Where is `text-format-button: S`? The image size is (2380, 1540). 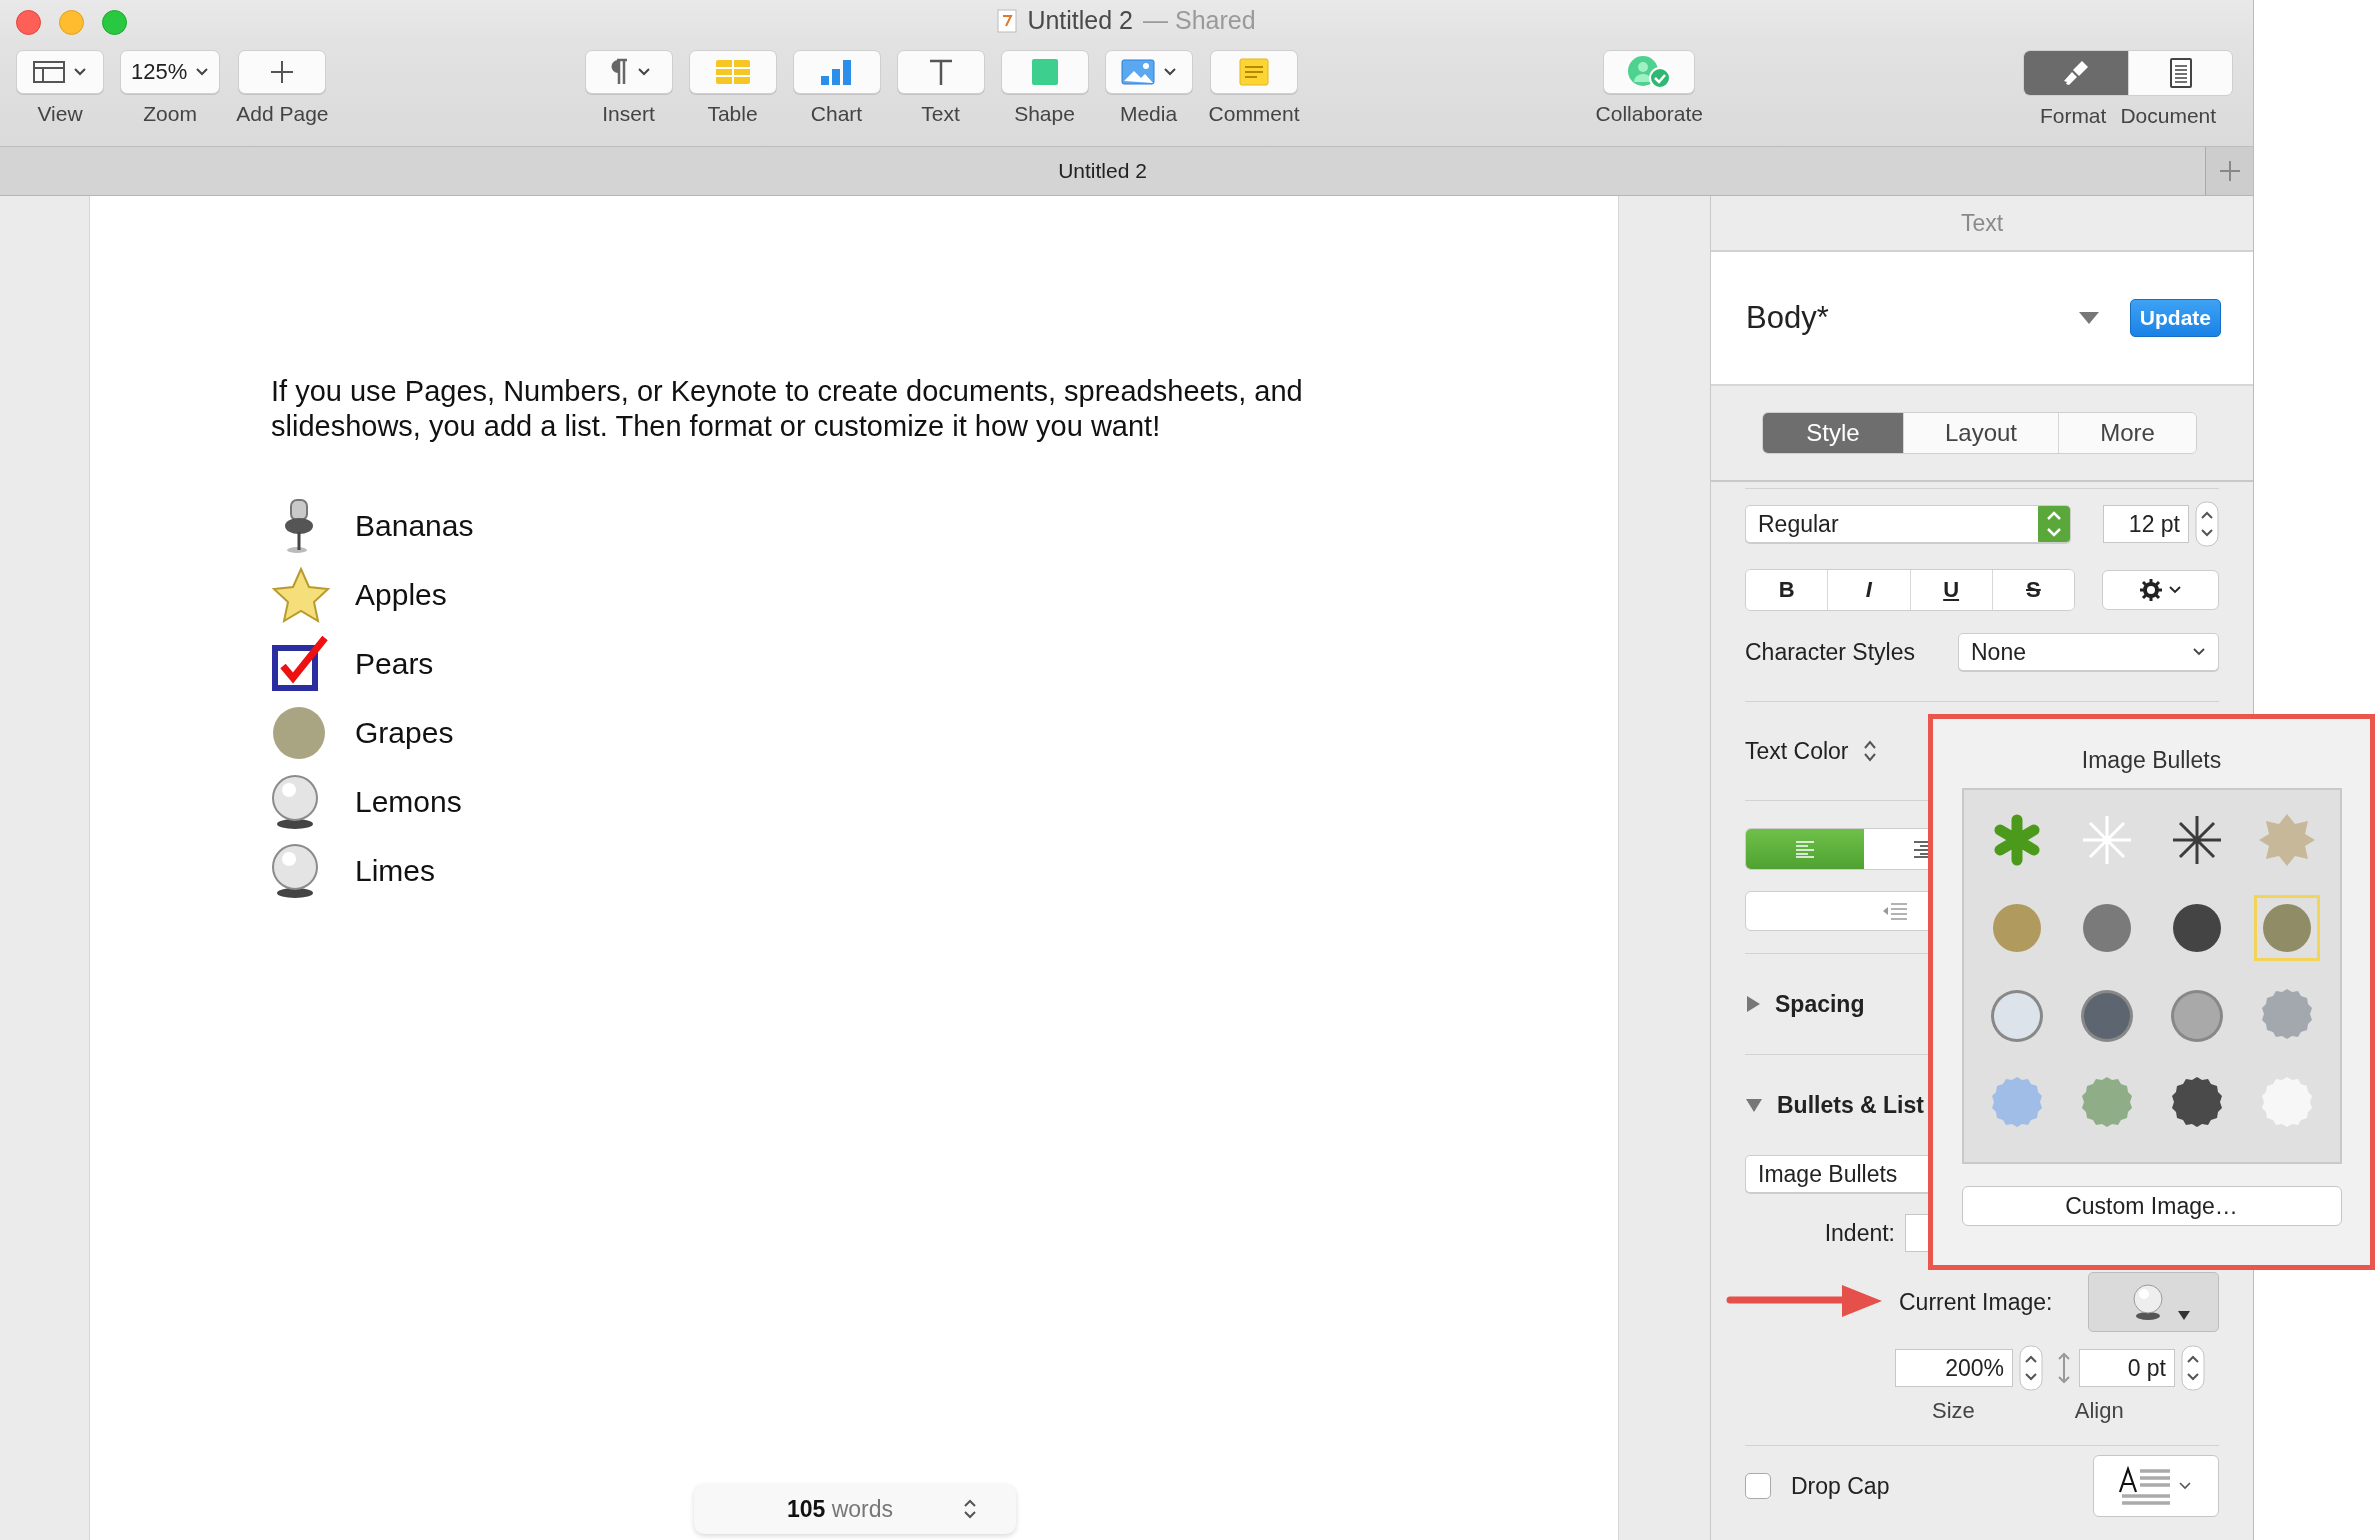 text-format-button: S is located at coordinates (2032, 590).